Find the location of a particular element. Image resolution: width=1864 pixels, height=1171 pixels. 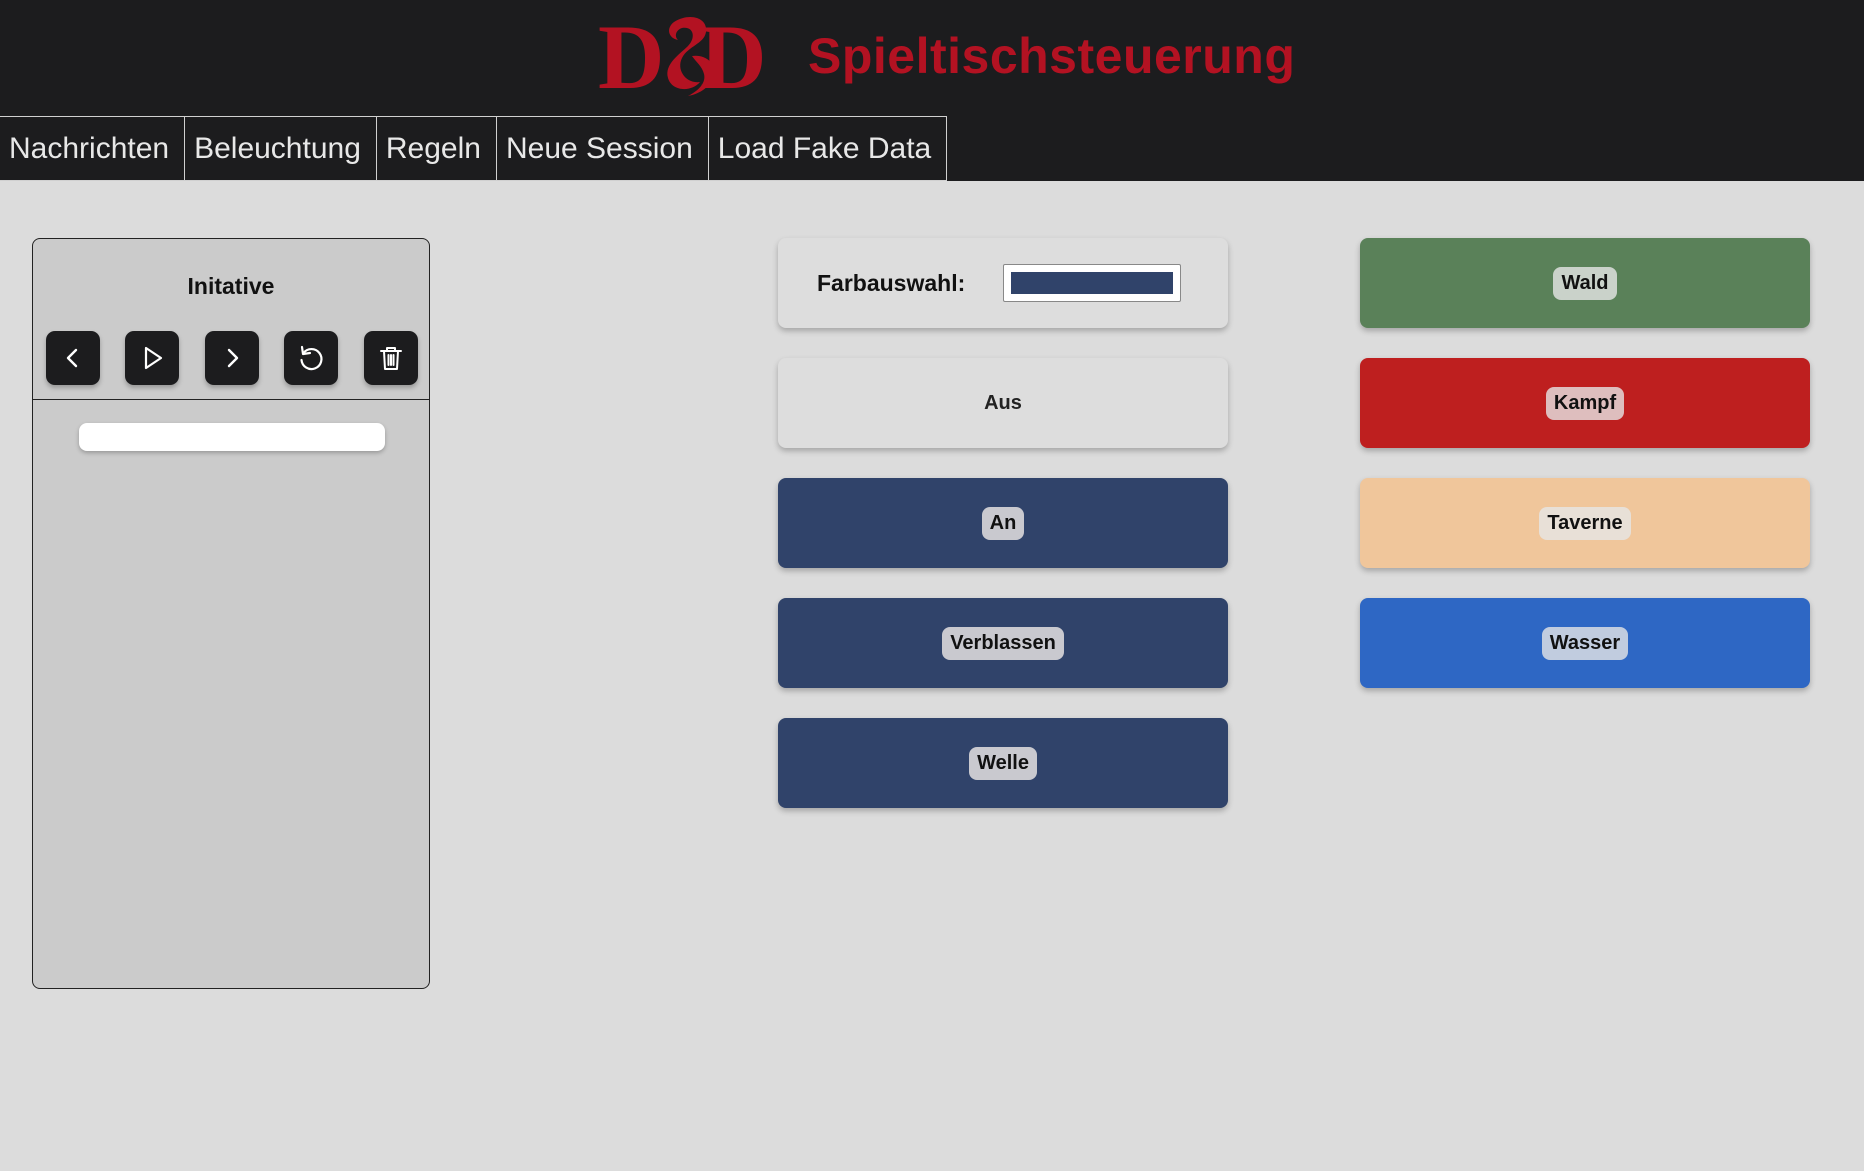

scene-taverne-label: Taverne is located at coordinates (1585, 523).